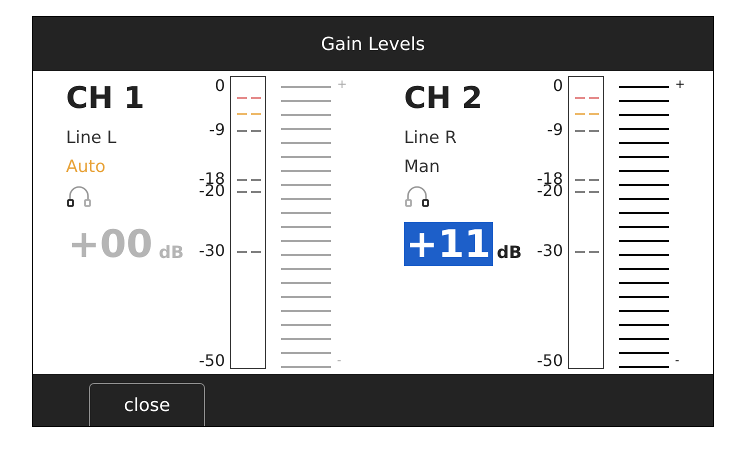 This screenshot has height=460, width=740. Describe the element at coordinates (105, 99) in the screenshot. I see `channel-name: CH 1` at that location.